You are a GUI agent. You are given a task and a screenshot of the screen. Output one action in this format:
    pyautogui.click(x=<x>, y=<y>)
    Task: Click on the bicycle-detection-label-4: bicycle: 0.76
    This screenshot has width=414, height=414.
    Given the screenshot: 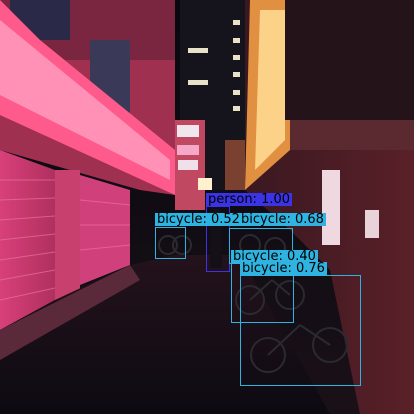 What is the action you would take?
    pyautogui.click(x=283, y=268)
    